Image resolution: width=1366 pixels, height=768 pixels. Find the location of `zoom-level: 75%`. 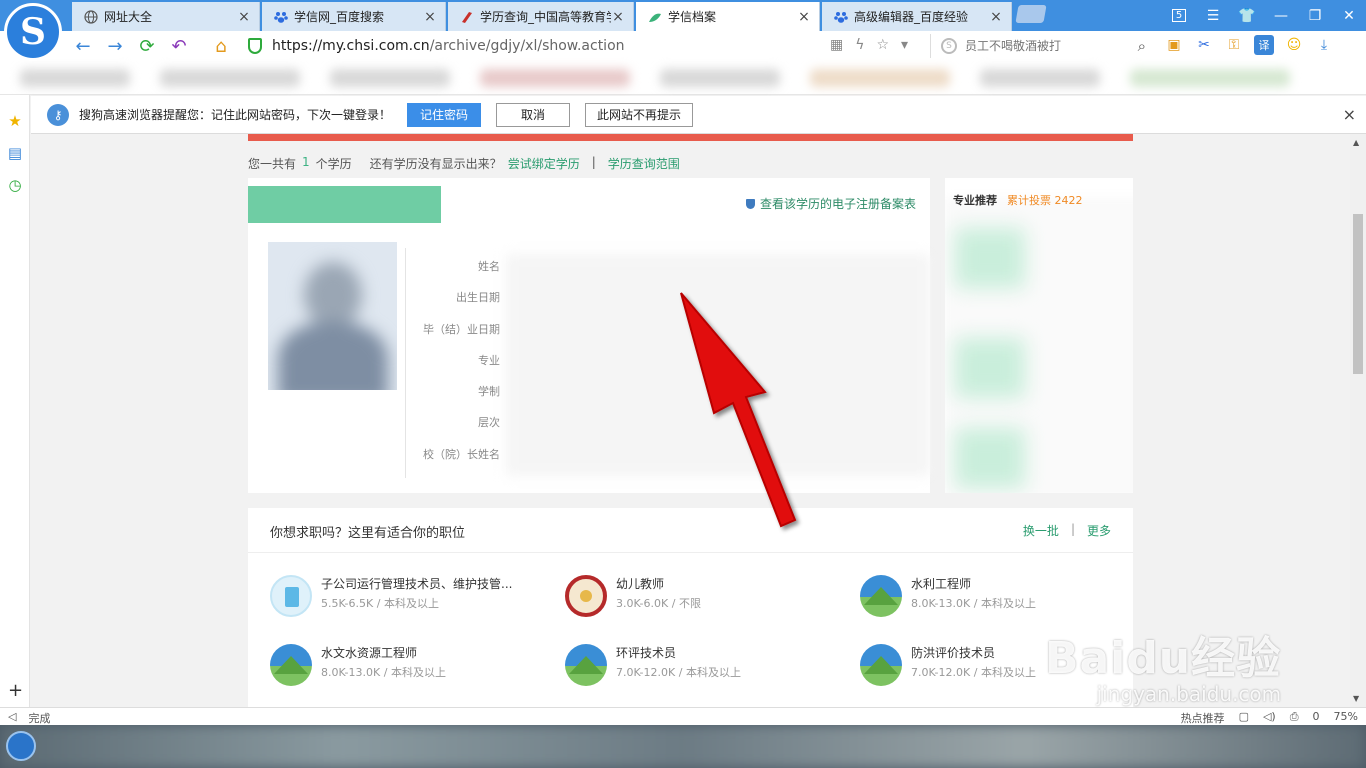

zoom-level: 75% is located at coordinates (1346, 718).